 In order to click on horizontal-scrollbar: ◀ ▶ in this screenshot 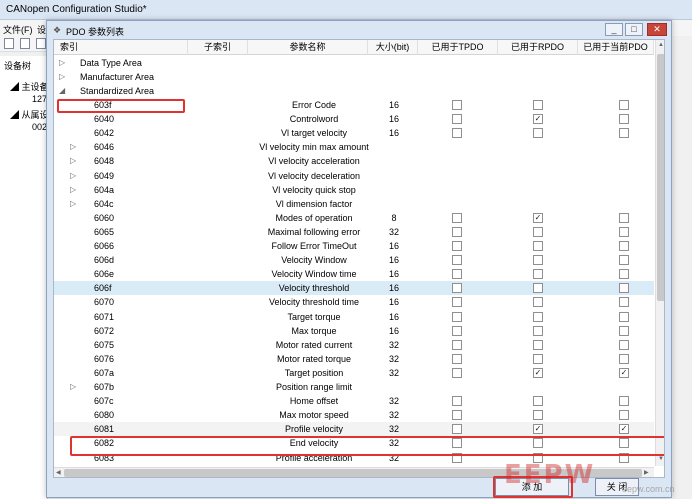, I will do `click(354, 472)`.